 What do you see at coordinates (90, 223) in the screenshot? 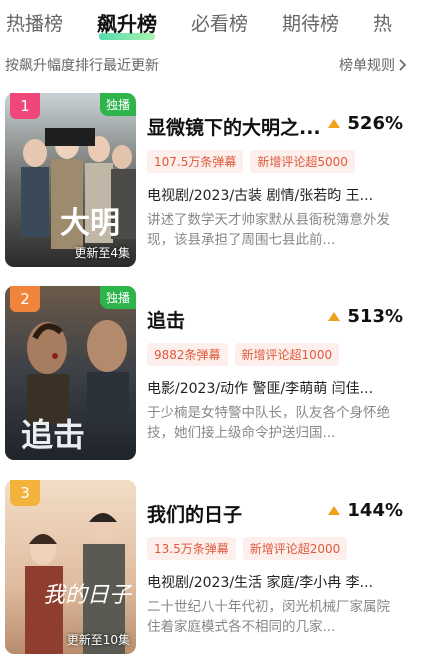
I see `svg-text: 大明` at bounding box center [90, 223].